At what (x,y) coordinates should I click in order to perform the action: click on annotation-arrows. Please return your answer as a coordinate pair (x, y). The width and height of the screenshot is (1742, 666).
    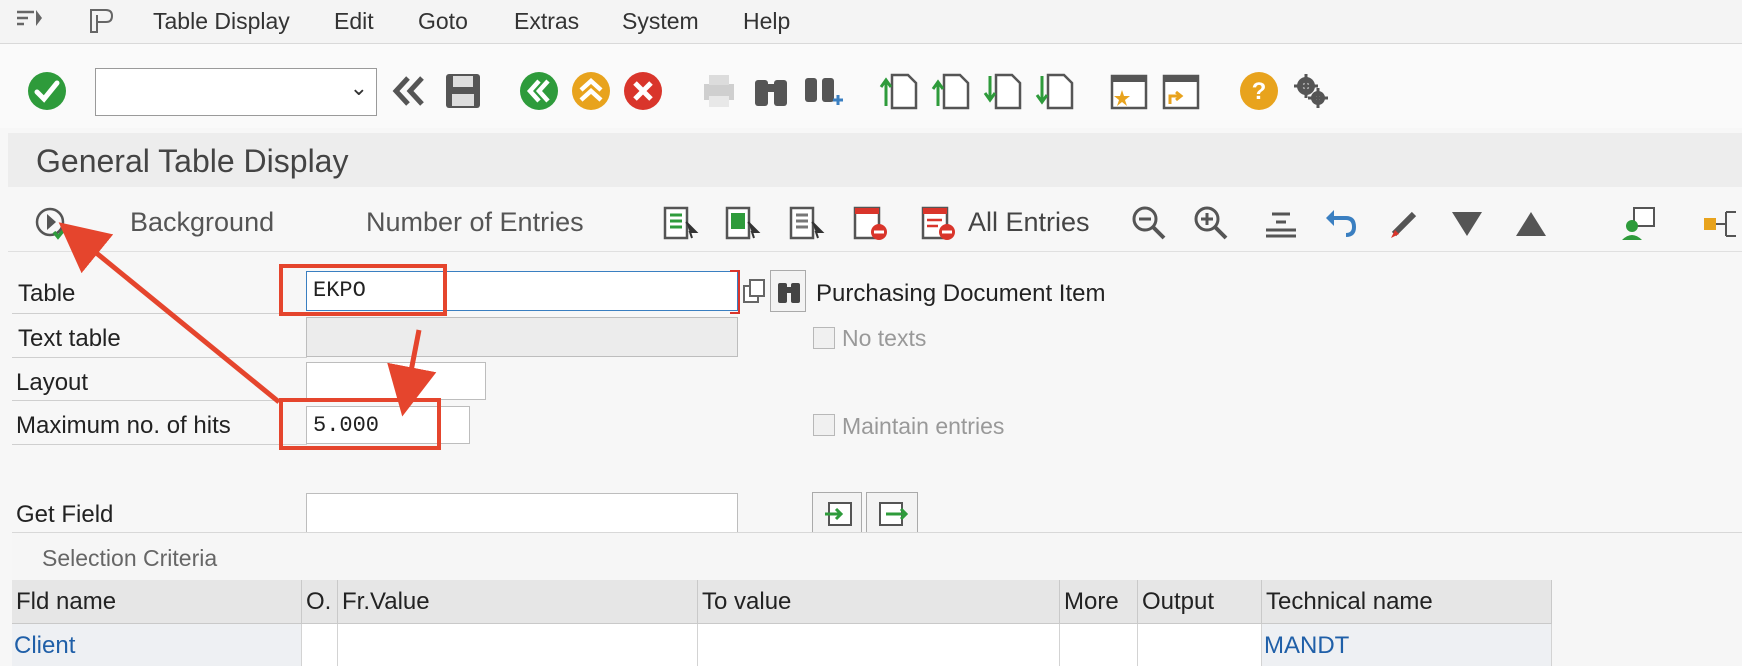
    Looking at the image, I should click on (247, 319).